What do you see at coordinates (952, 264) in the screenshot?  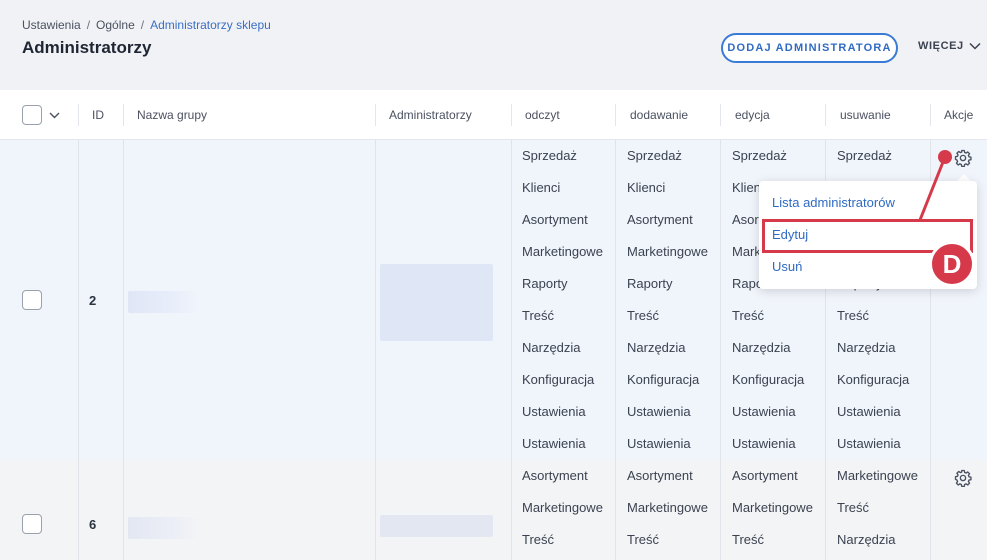 I see `annotation-badge: D` at bounding box center [952, 264].